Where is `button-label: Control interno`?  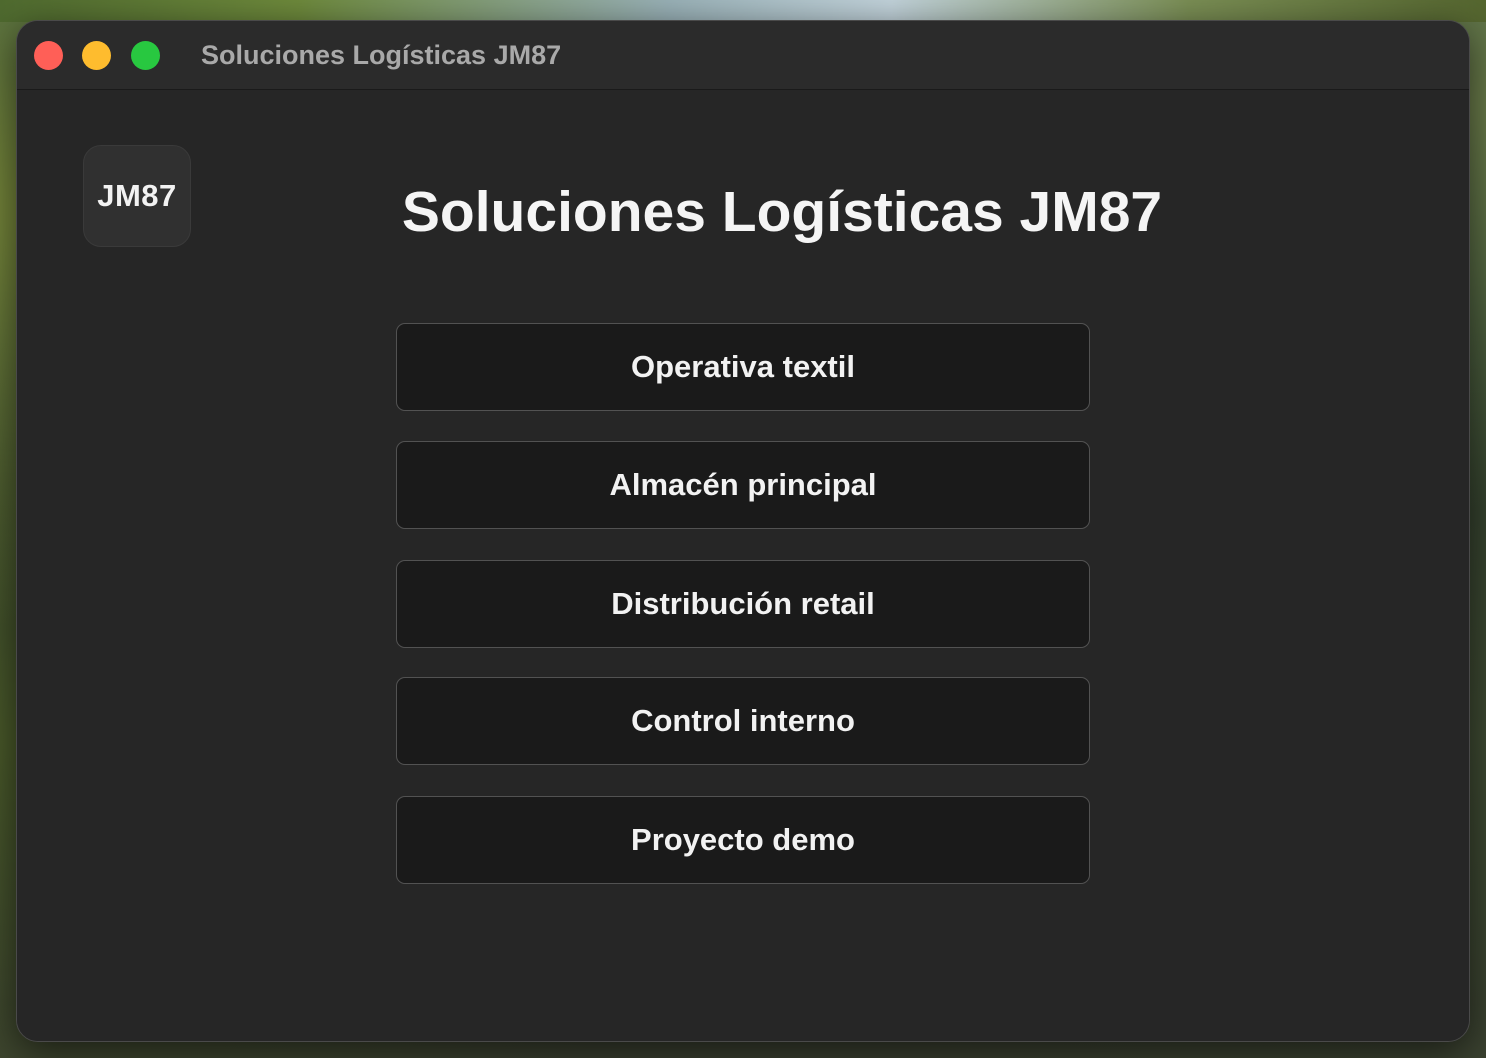 button-label: Control interno is located at coordinates (743, 720).